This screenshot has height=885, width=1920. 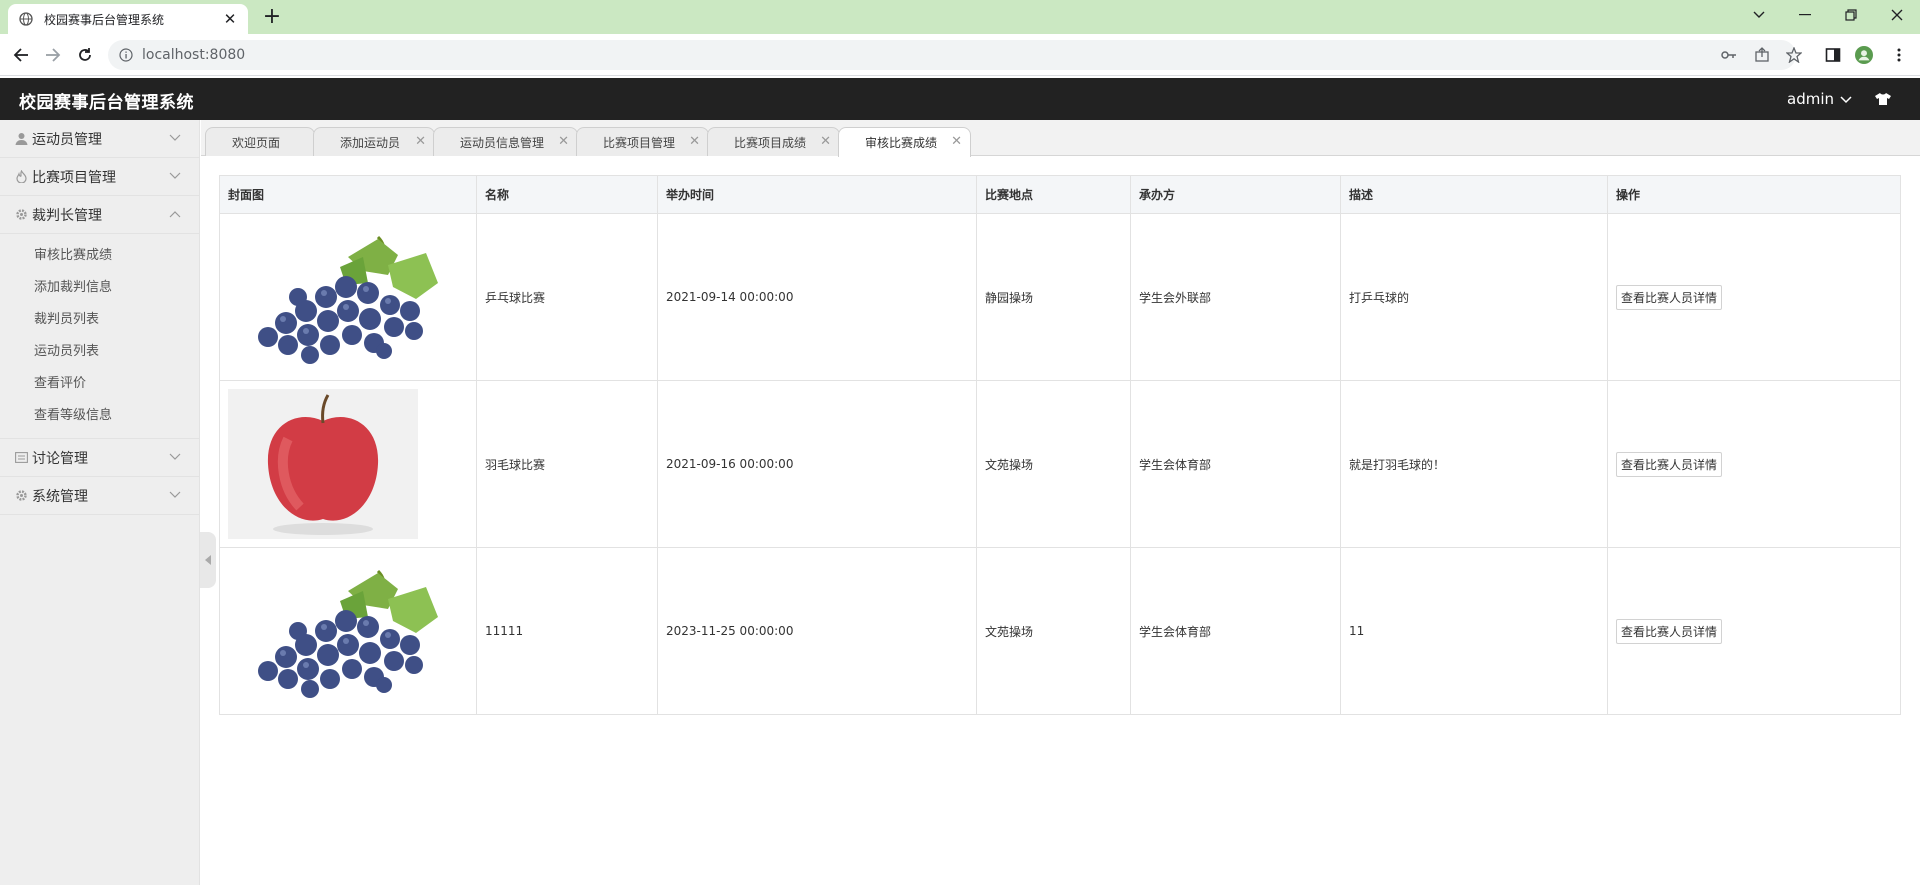 I want to click on new-tab-button: +, so click(x=272, y=18).